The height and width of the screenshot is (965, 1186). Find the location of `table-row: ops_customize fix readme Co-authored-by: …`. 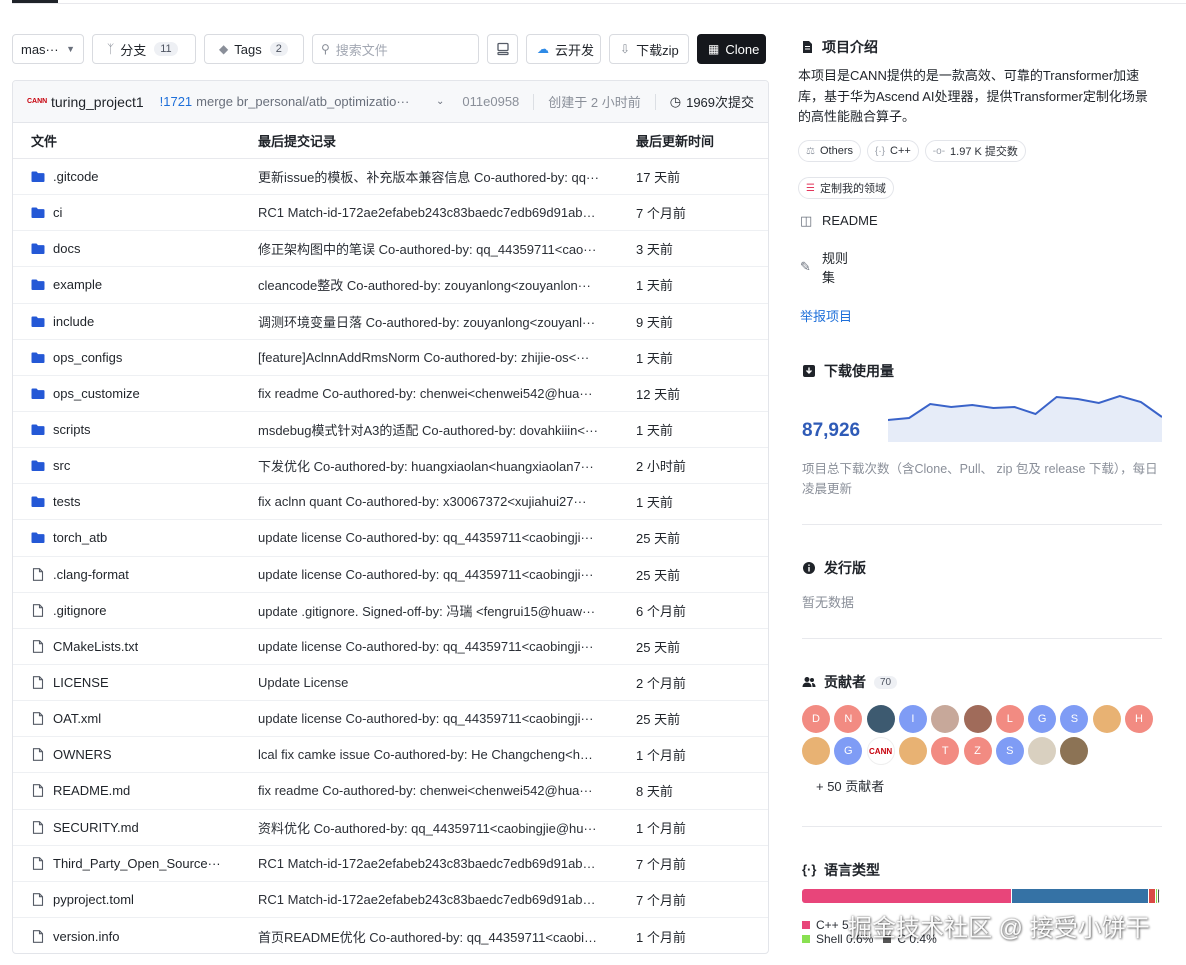

table-row: ops_customize fix readme Co-authored-by: … is located at coordinates (390, 394).